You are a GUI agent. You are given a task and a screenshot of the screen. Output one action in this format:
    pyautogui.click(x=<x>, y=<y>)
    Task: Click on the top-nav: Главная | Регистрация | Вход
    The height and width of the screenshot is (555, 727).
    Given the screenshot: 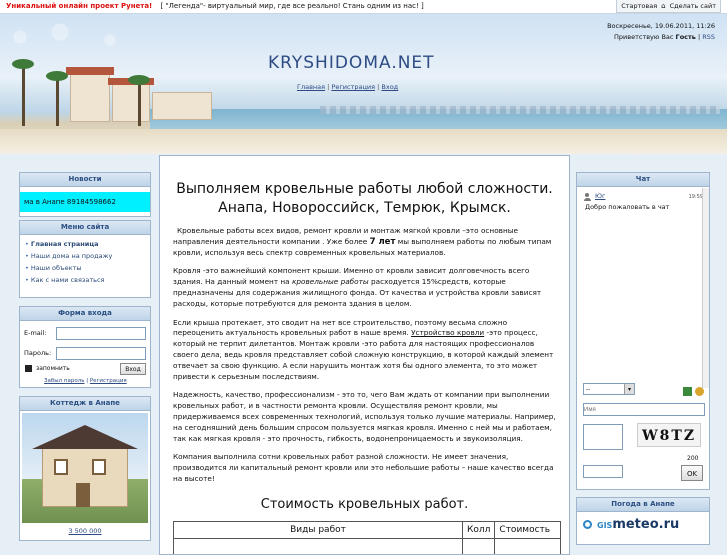 What is the action you would take?
    pyautogui.click(x=347, y=87)
    